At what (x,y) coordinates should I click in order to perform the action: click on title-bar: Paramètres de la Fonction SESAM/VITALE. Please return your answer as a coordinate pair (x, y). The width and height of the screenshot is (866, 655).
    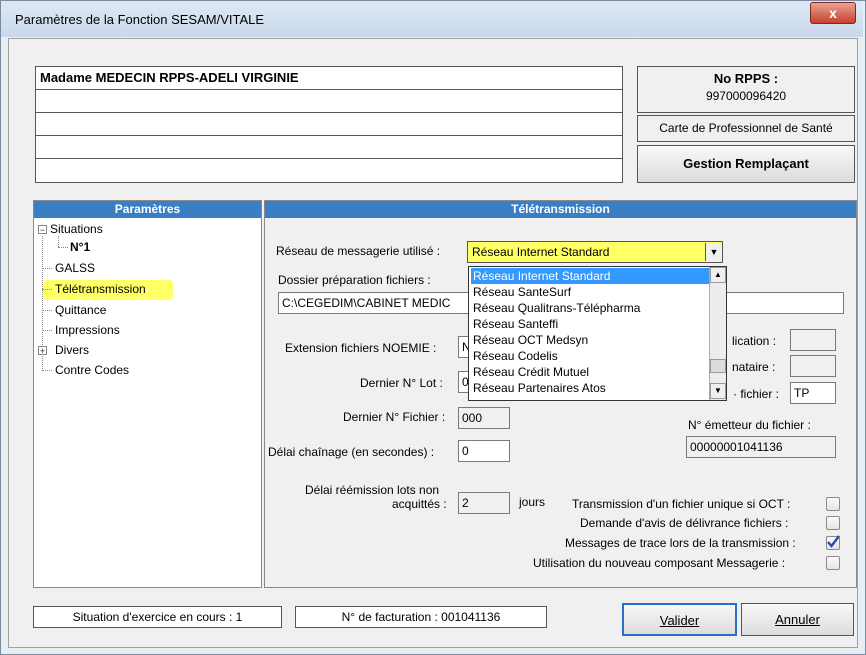
    Looking at the image, I should click on (432, 19).